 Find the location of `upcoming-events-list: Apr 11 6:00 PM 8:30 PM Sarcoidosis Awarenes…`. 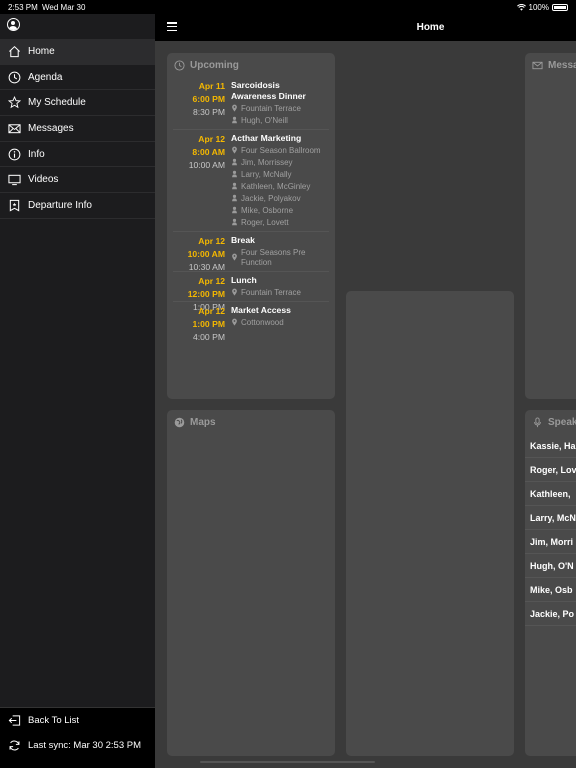

upcoming-events-list: Apr 11 6:00 PM 8:30 PM Sarcoidosis Awarenes… is located at coordinates (251, 209).